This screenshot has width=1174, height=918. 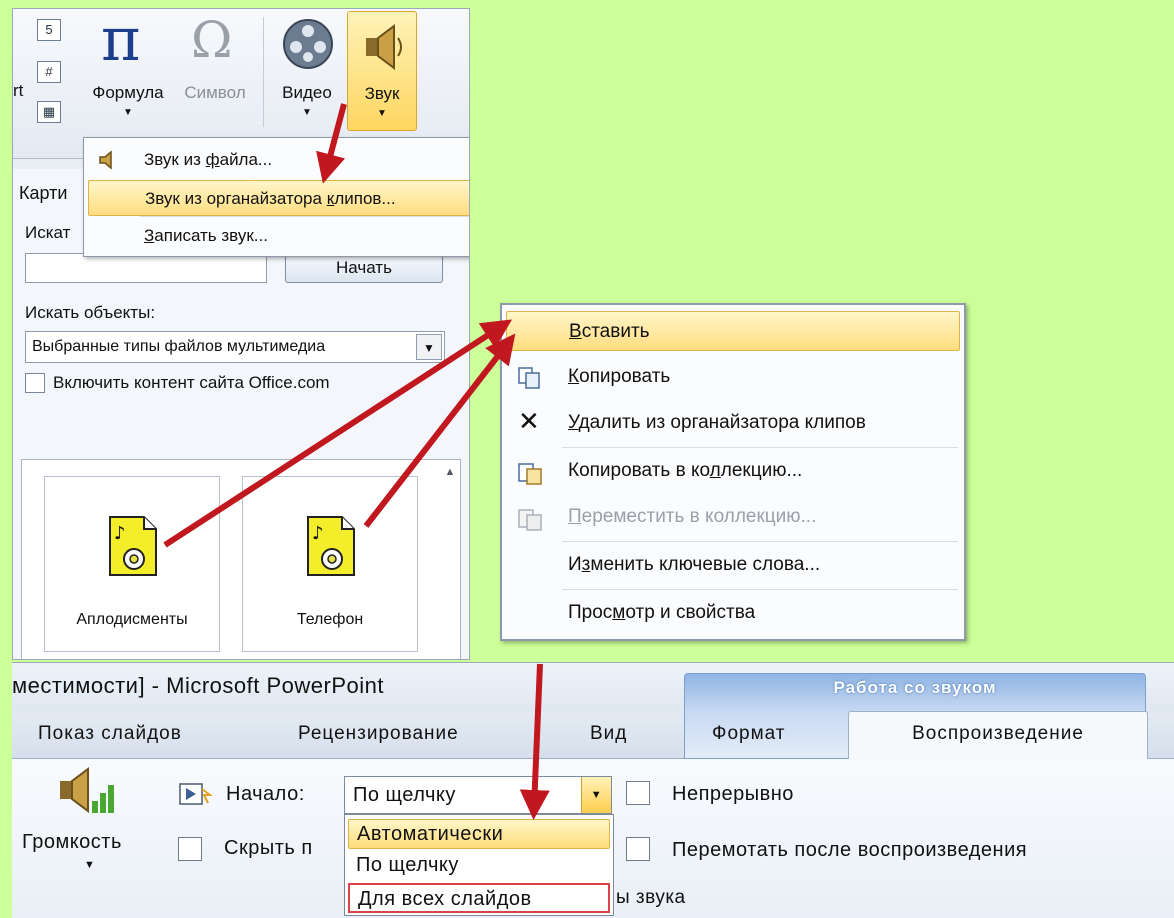 What do you see at coordinates (638, 793) in the screenshot?
I see `loop-checkbox` at bounding box center [638, 793].